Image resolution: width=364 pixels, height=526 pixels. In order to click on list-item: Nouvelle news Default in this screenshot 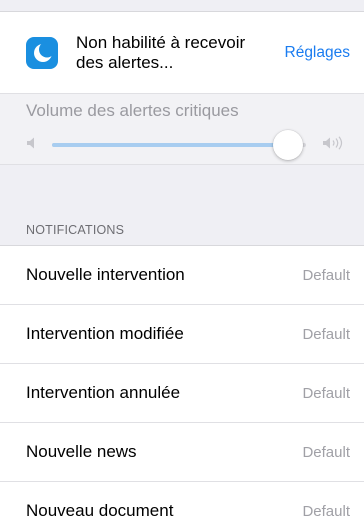, I will do `click(182, 452)`.